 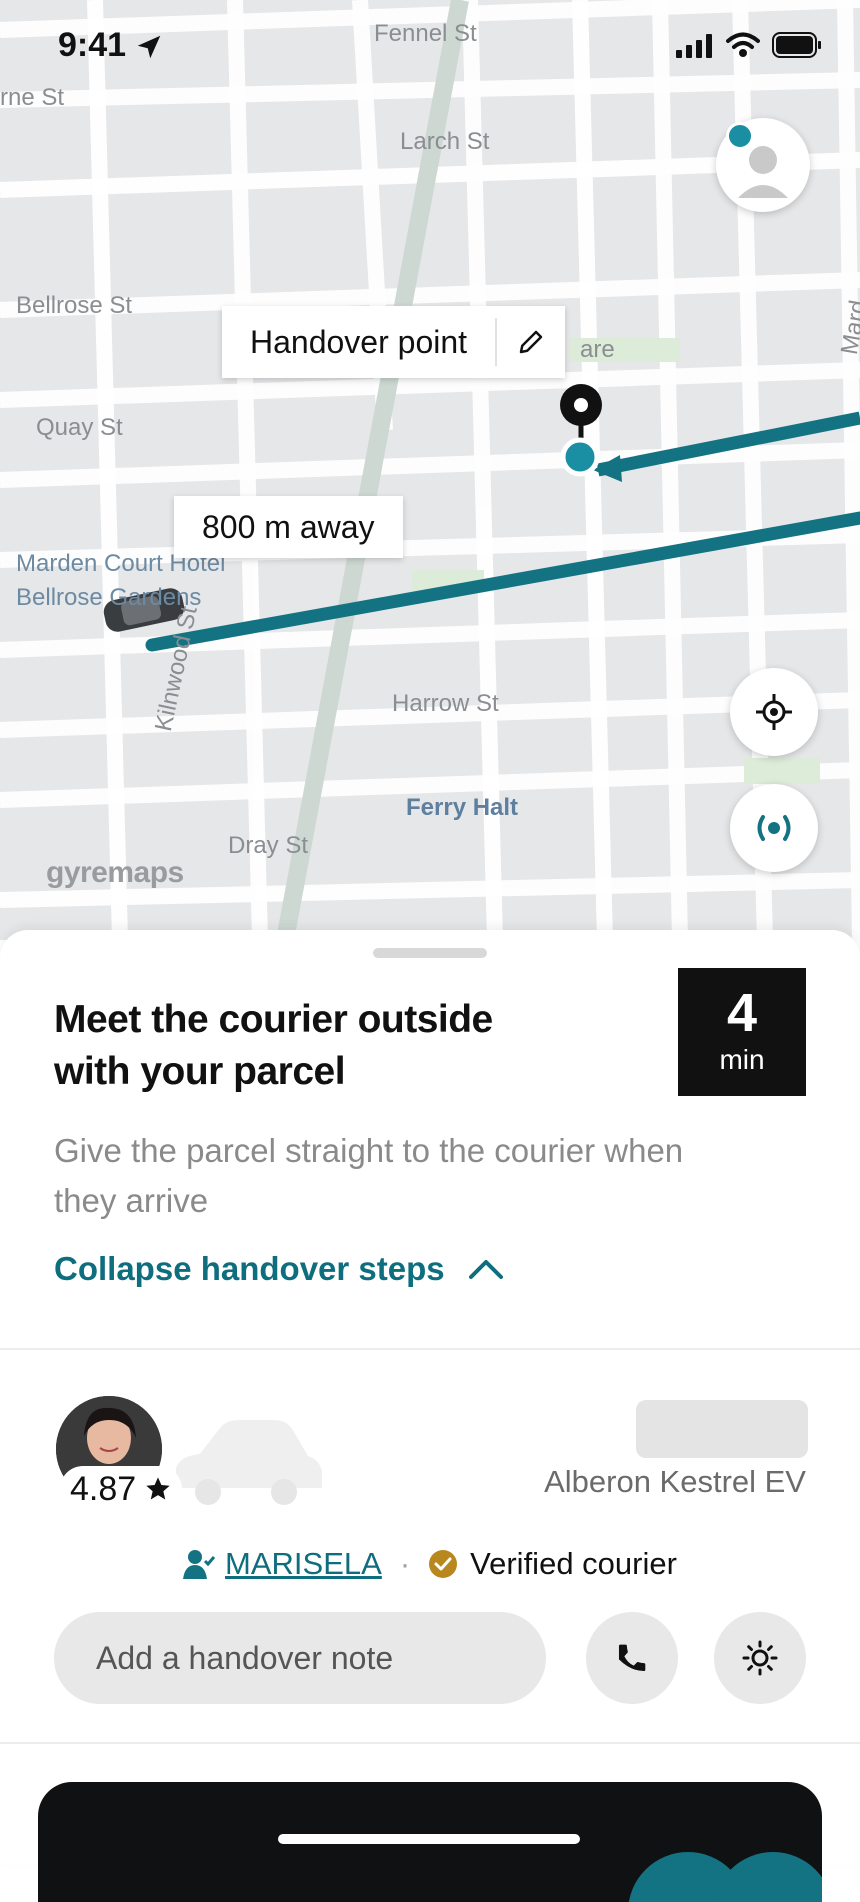 I want to click on star-icon, so click(x=158, y=1488).